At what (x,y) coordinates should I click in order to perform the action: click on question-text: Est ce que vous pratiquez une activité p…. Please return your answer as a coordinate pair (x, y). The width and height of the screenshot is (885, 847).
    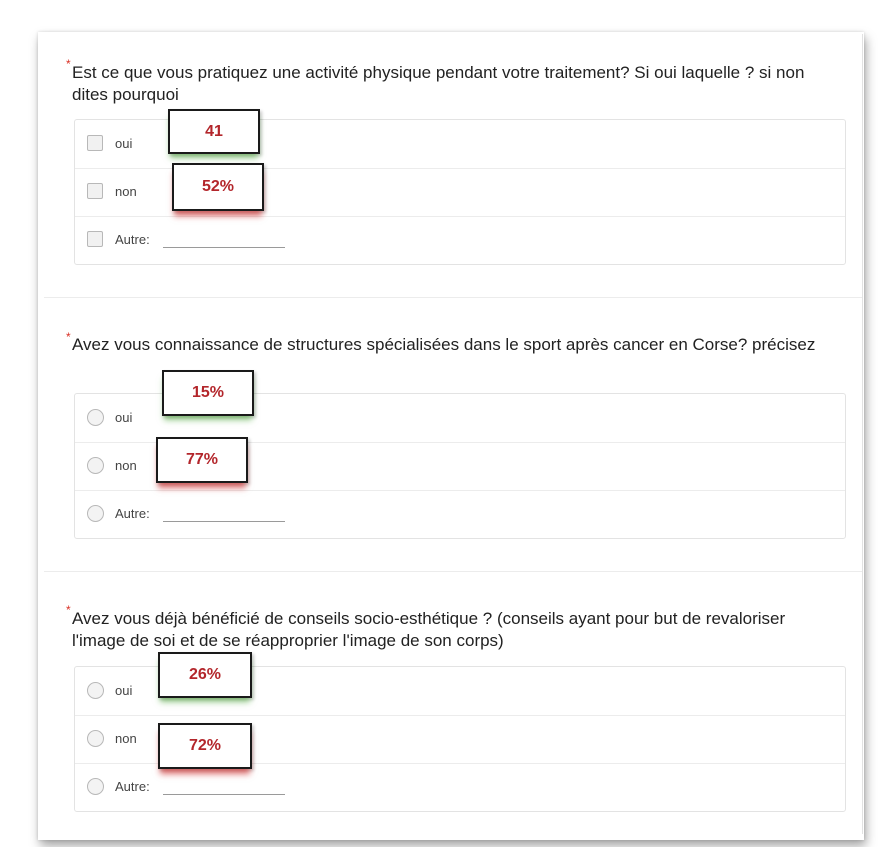
    Looking at the image, I should click on (438, 83).